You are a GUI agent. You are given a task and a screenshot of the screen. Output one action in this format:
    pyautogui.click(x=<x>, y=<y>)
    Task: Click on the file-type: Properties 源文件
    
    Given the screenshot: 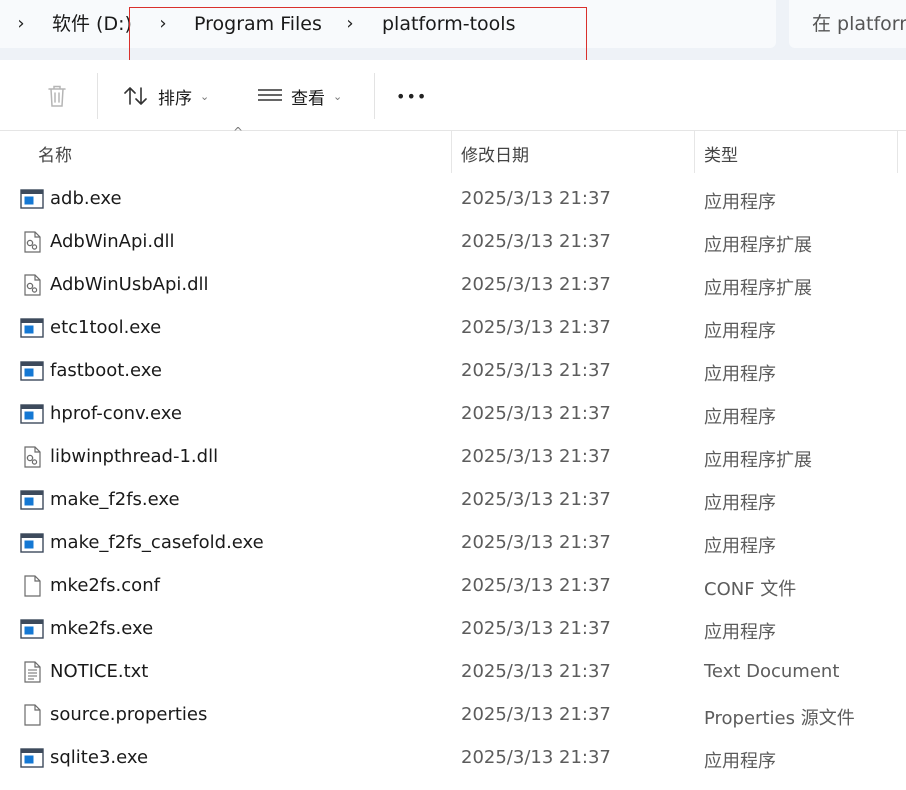 What is the action you would take?
    pyautogui.click(x=779, y=718)
    